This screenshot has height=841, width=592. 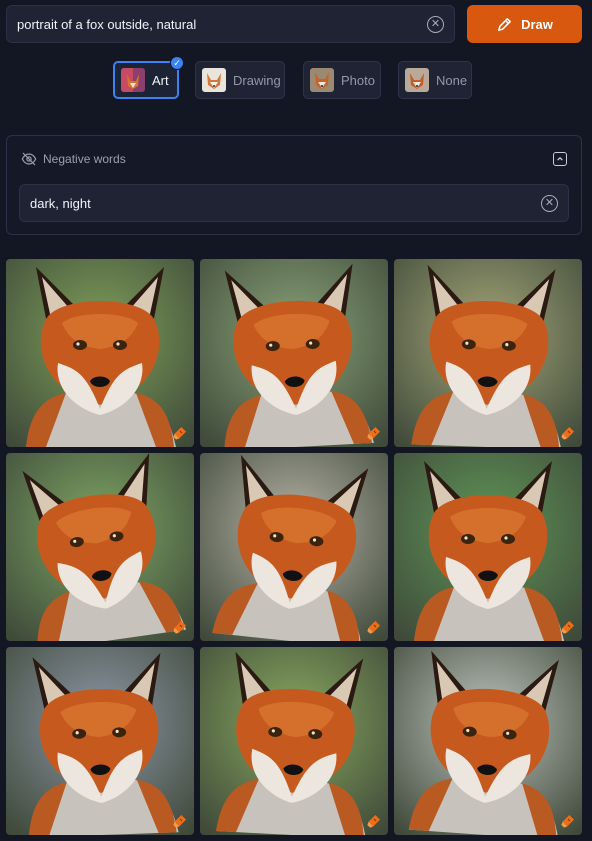 I want to click on negative-words-input, so click(x=285, y=203).